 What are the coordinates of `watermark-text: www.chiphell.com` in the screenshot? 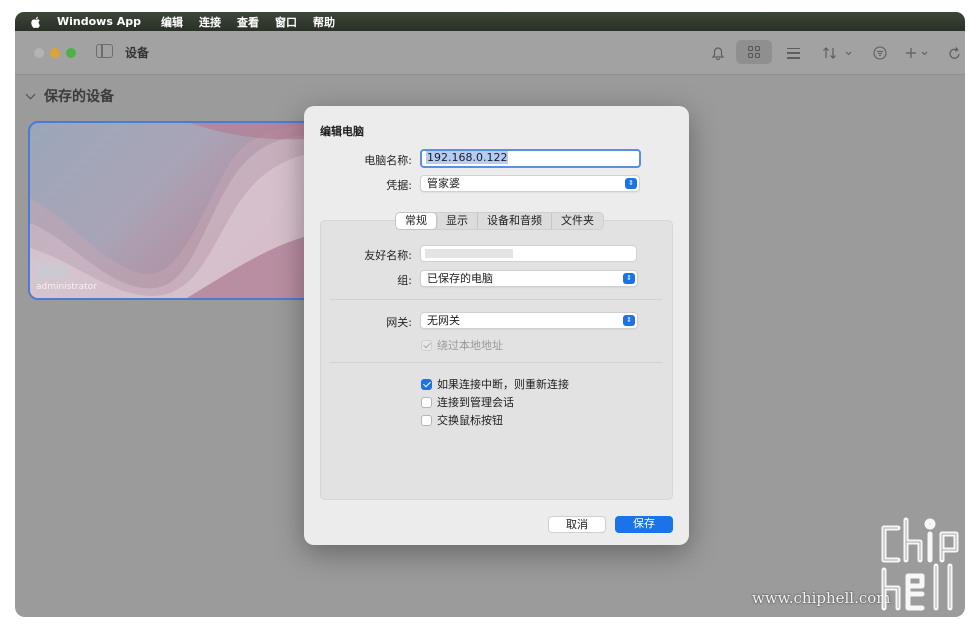 It's located at (821, 598).